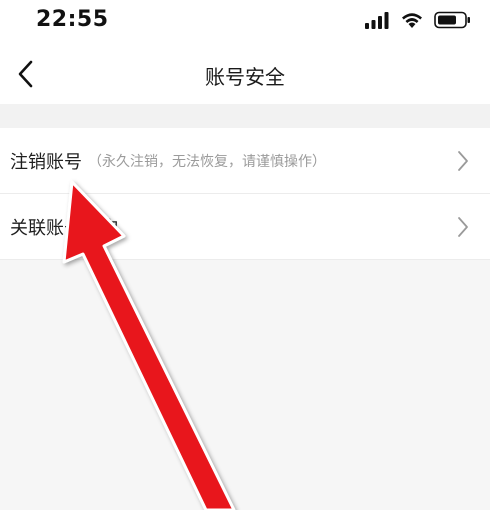 The height and width of the screenshot is (510, 490). I want to click on signal-icon, so click(377, 20).